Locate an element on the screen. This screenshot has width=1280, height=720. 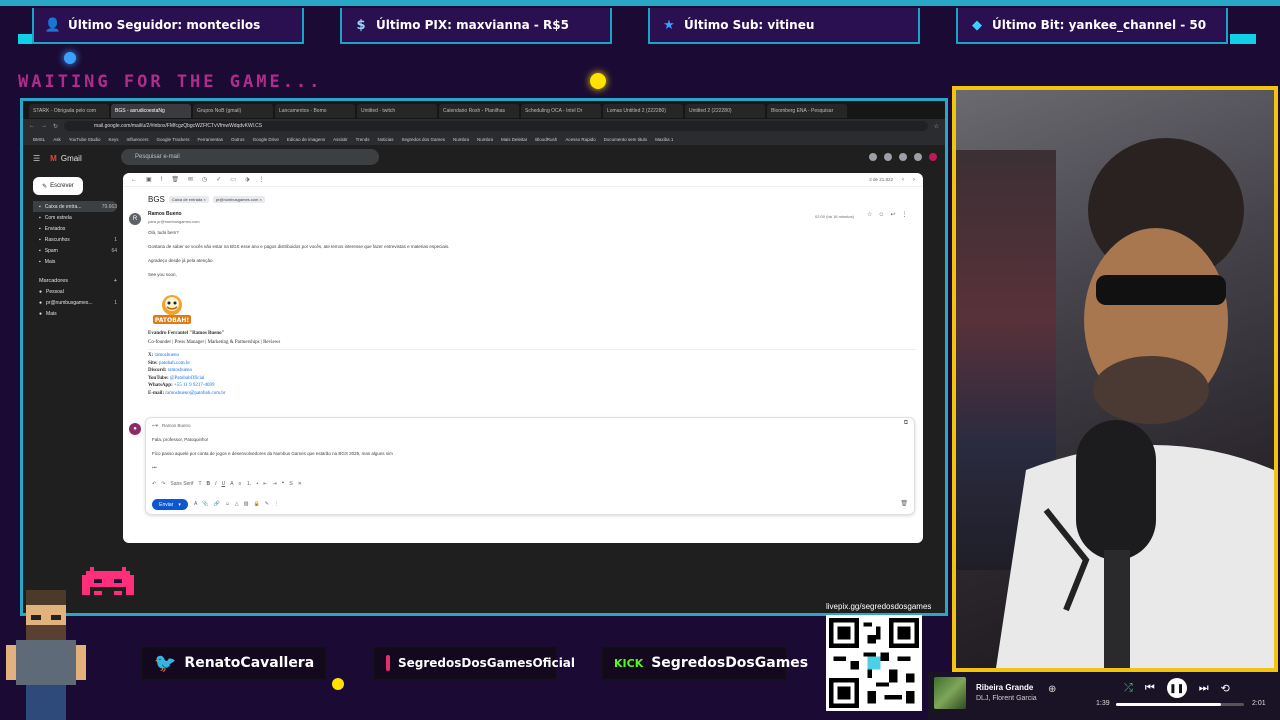
label-chip-pr: pr@numbusgames.com × is located at coordinates (238, 199).